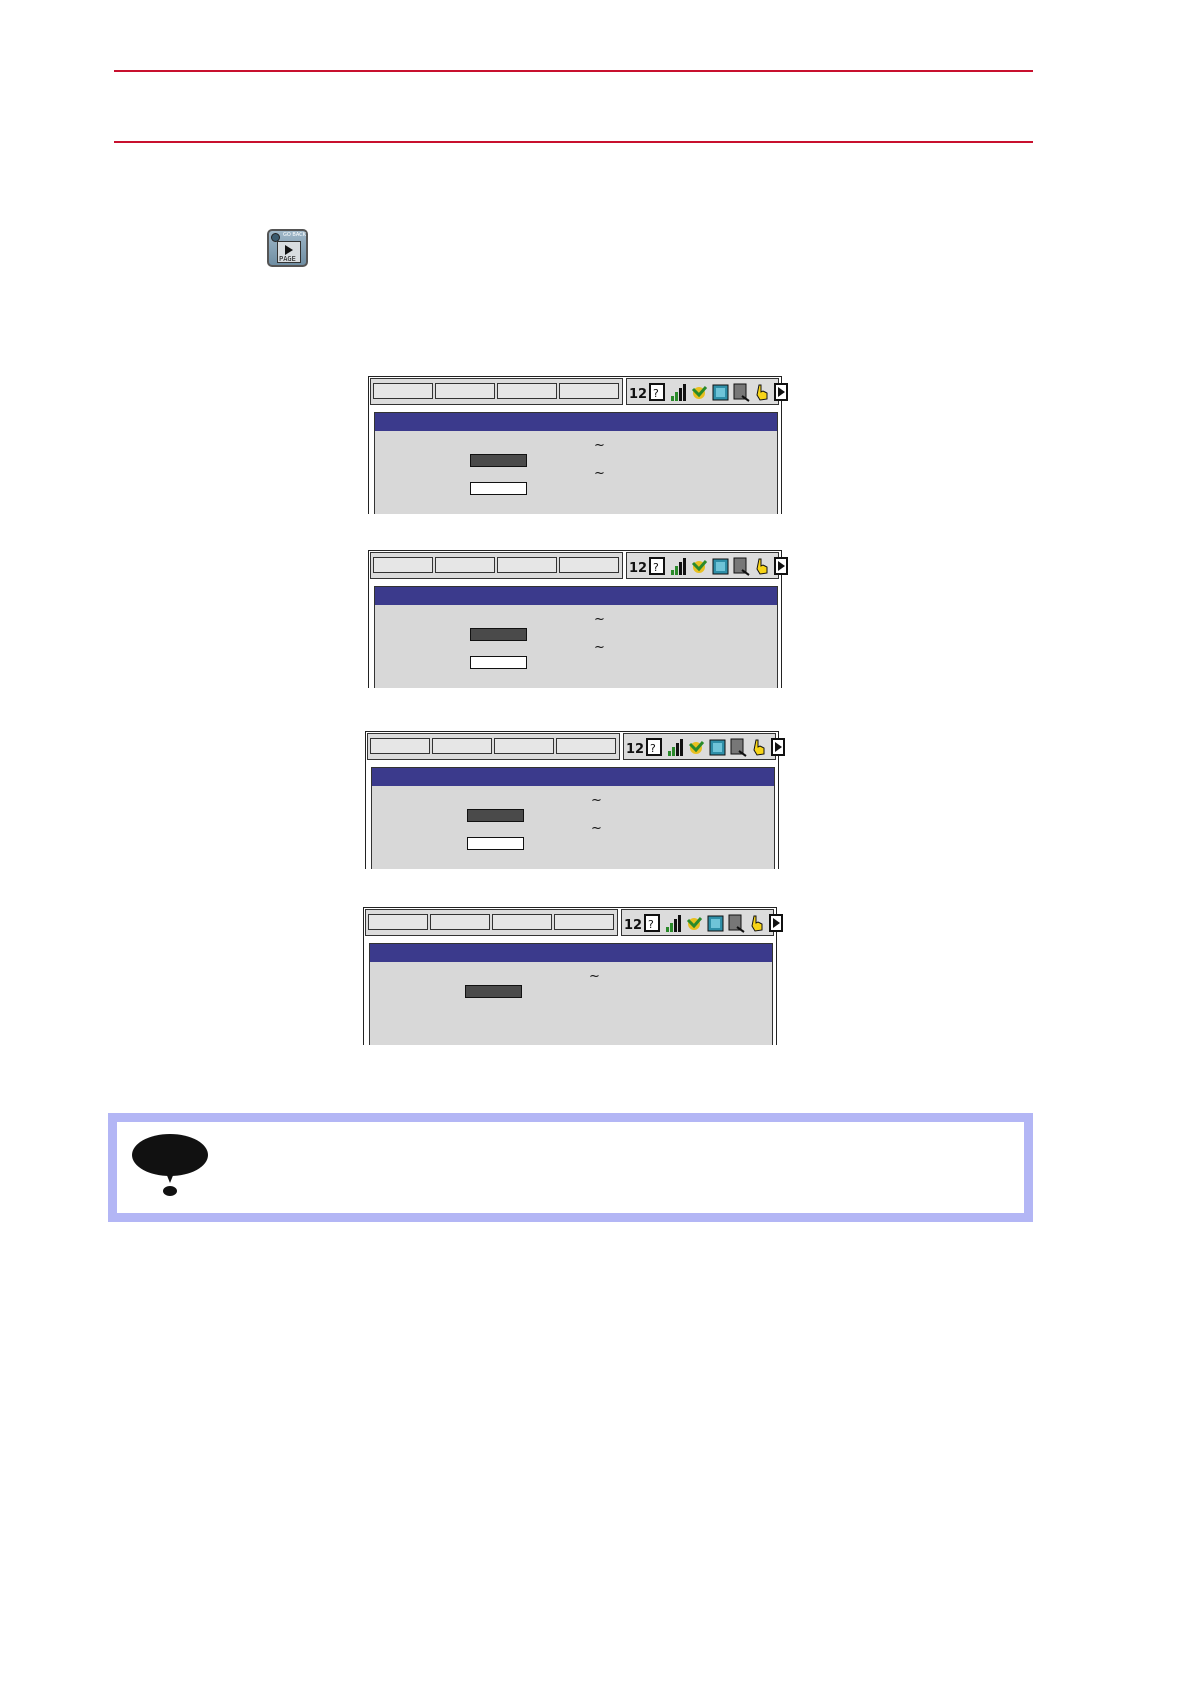 Image resolution: width=1190 pixels, height=1684 pixels. I want to click on screen-4: 12 ? ~, so click(573, 976).